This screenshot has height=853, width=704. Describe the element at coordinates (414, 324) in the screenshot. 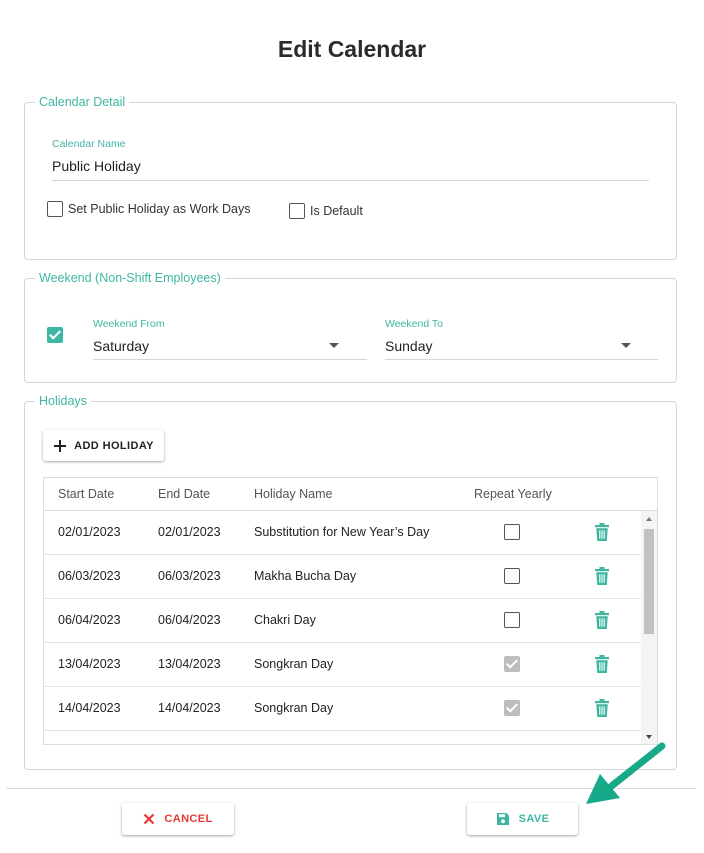

I see `weekend-to-label: Weekend To` at that location.